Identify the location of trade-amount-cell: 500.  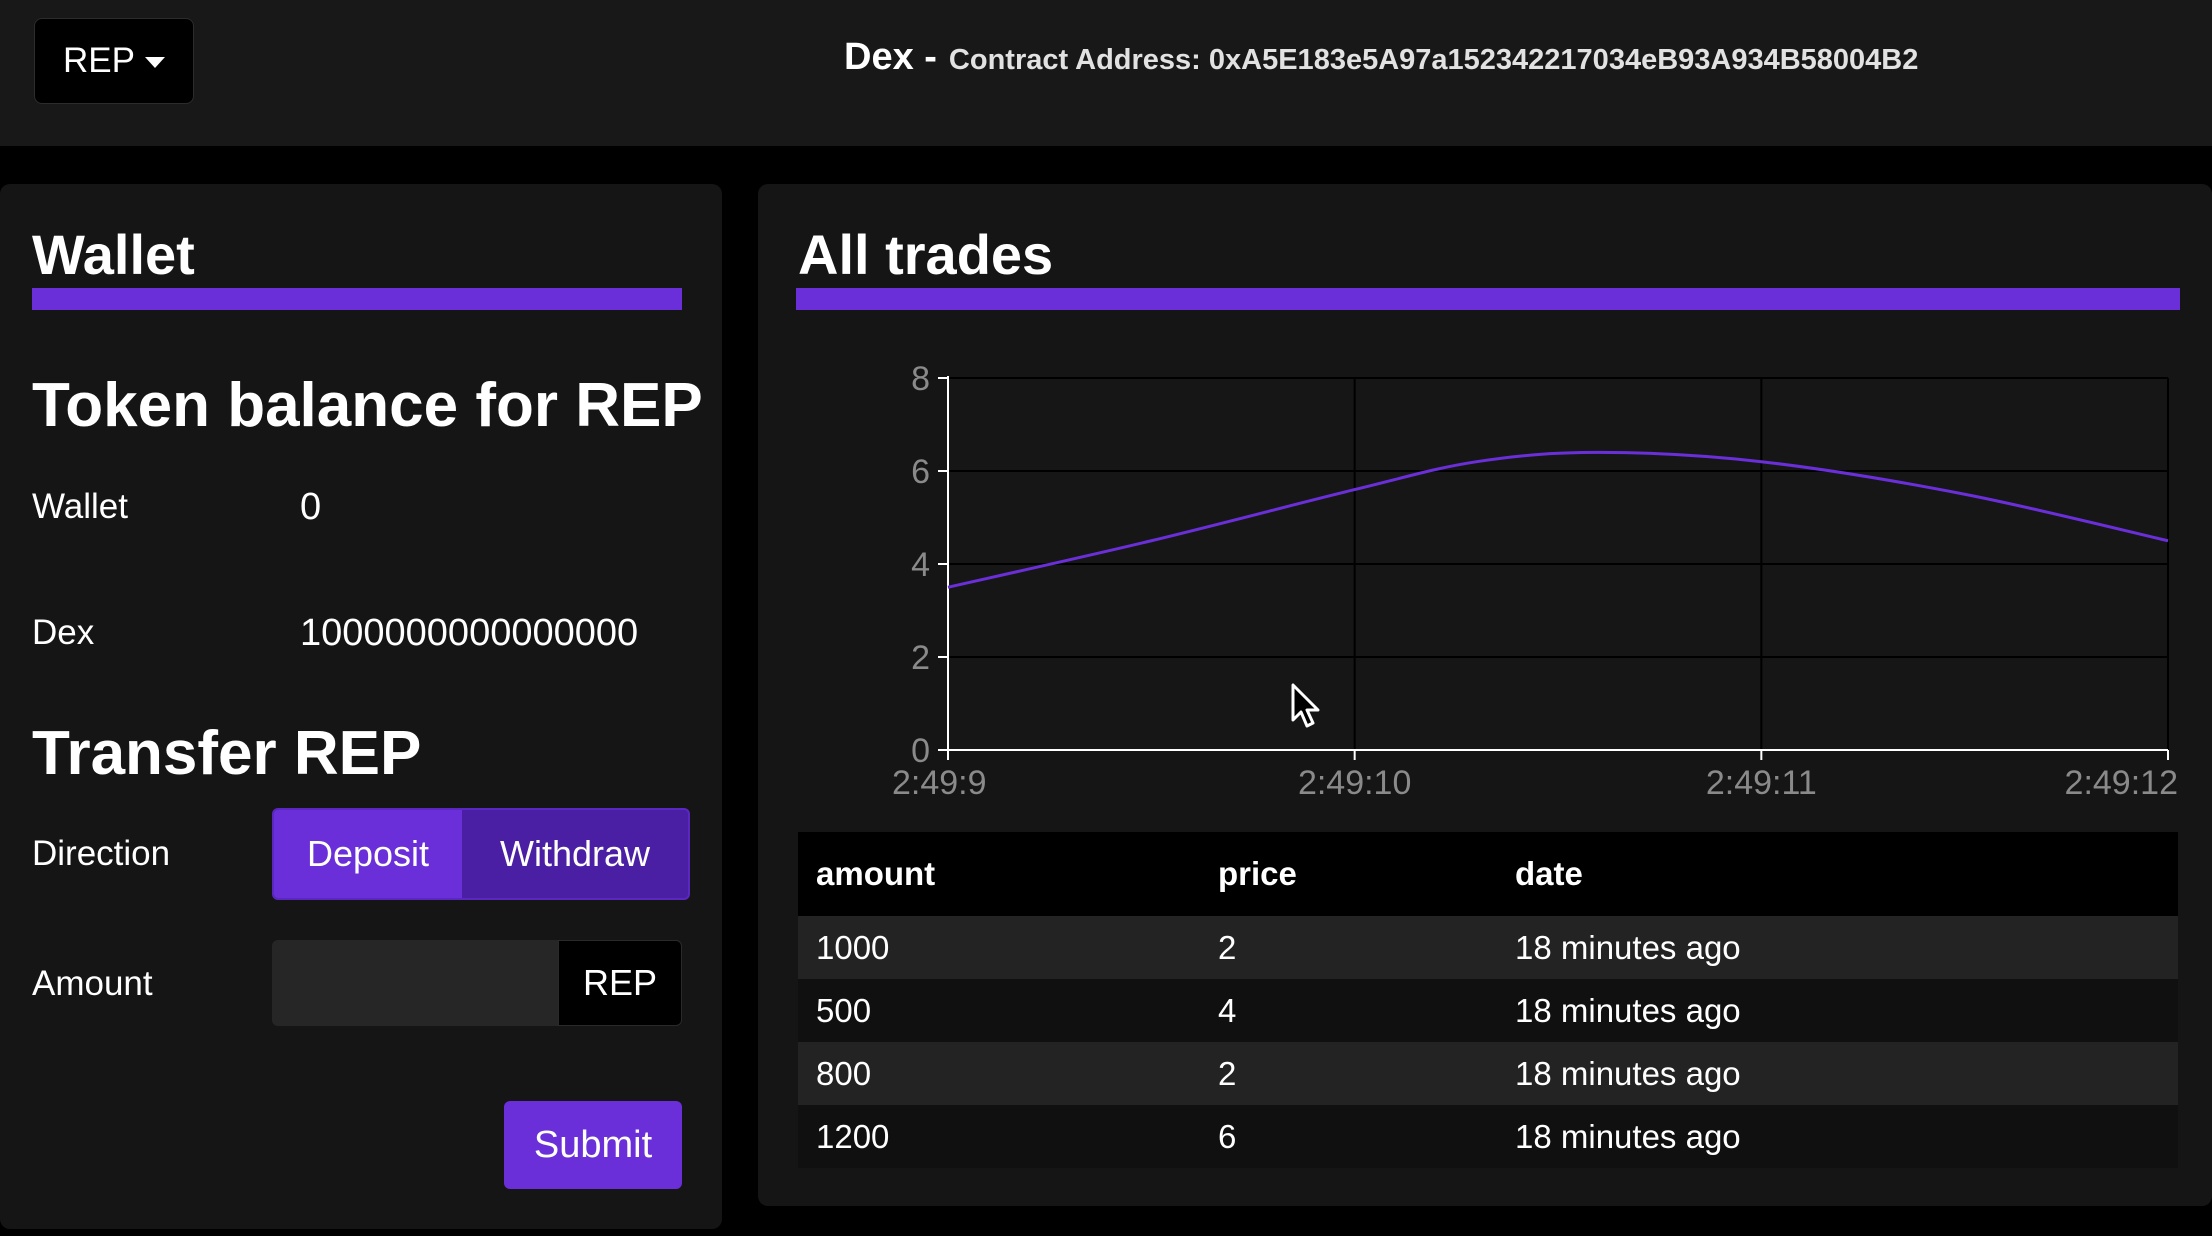
(999, 1010).